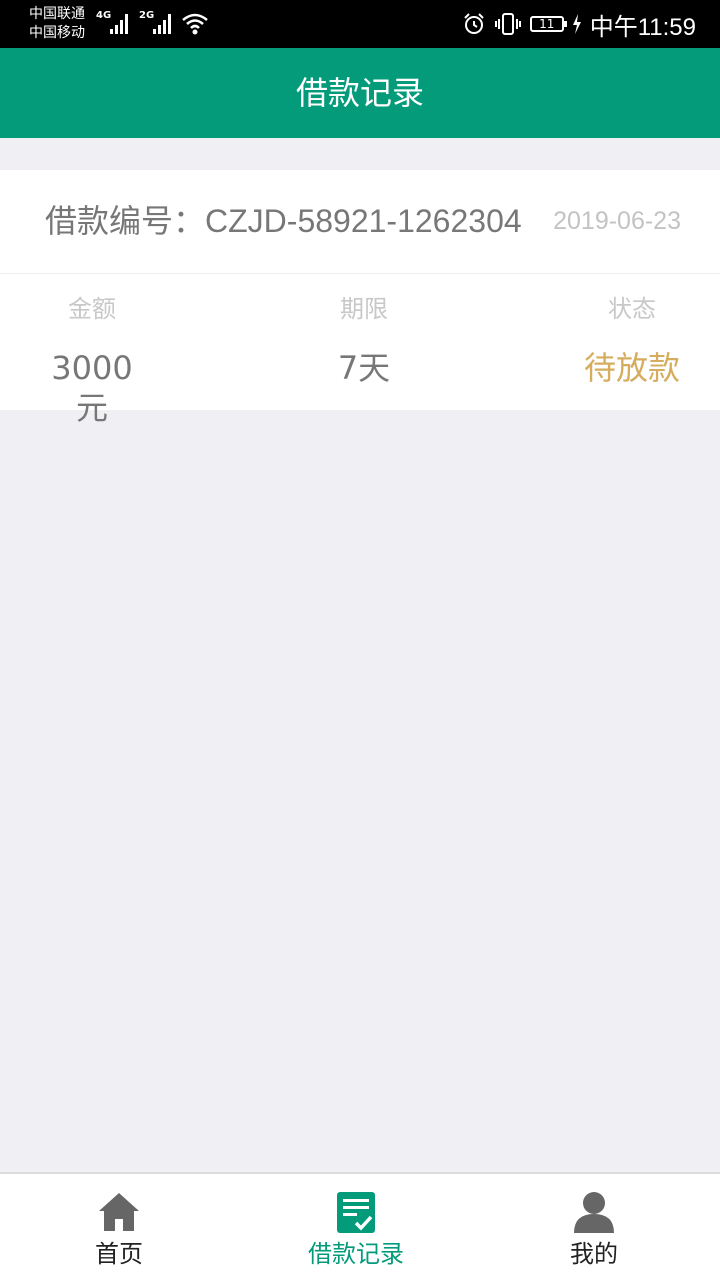  What do you see at coordinates (360, 24) in the screenshot?
I see `status-bar: 中国联通 中国移动 4G 2G 11 中午11:59` at bounding box center [360, 24].